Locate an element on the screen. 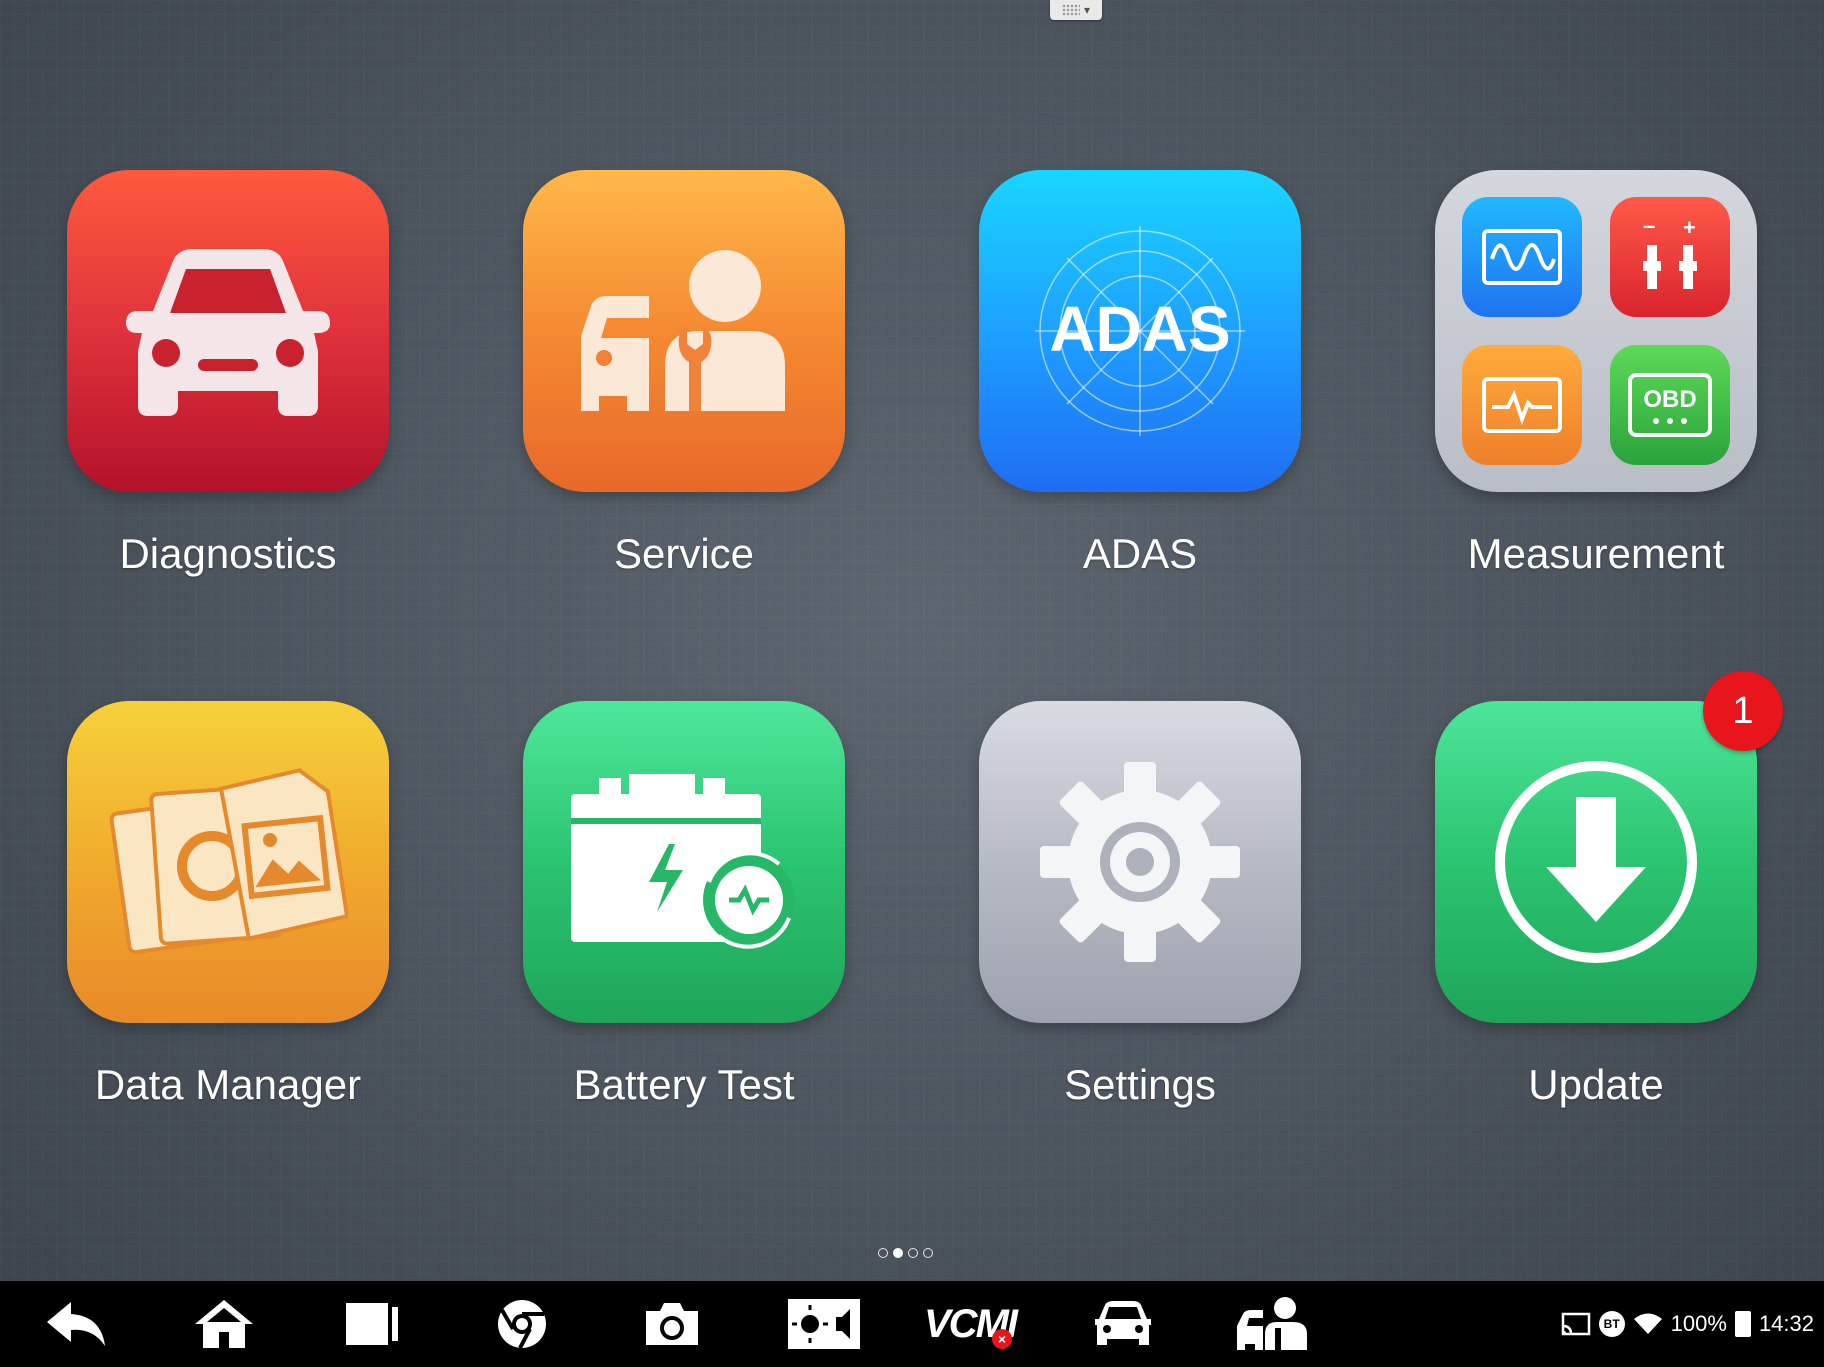 This screenshot has height=1367, width=1824. bluetooth-icon: BT is located at coordinates (1611, 1324).